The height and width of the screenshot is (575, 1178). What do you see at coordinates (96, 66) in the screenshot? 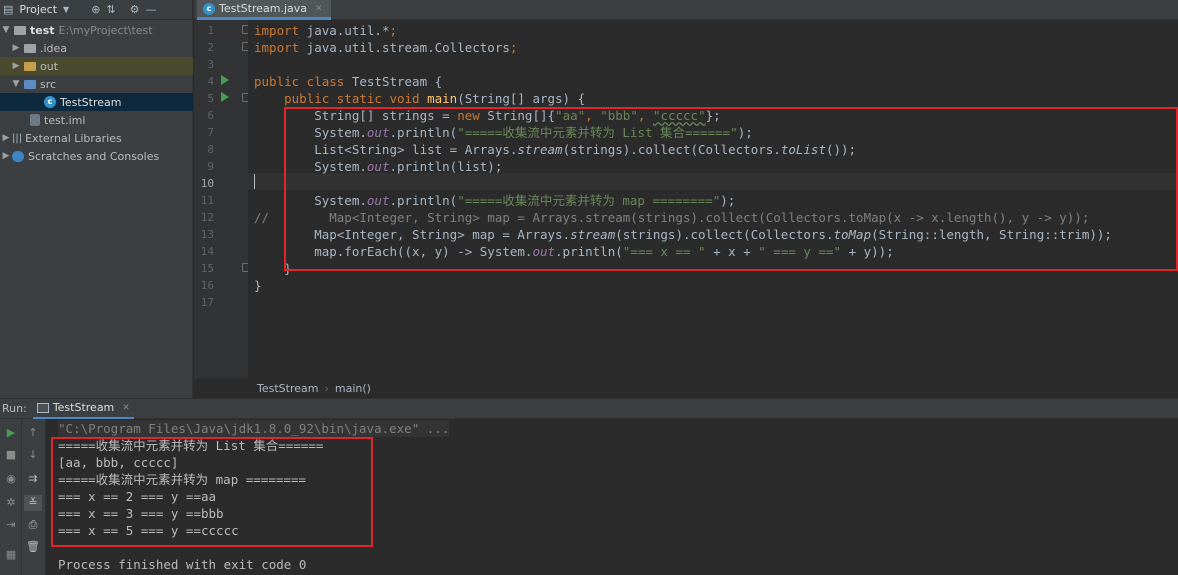
I see `tree-item-out: ▶ out` at bounding box center [96, 66].